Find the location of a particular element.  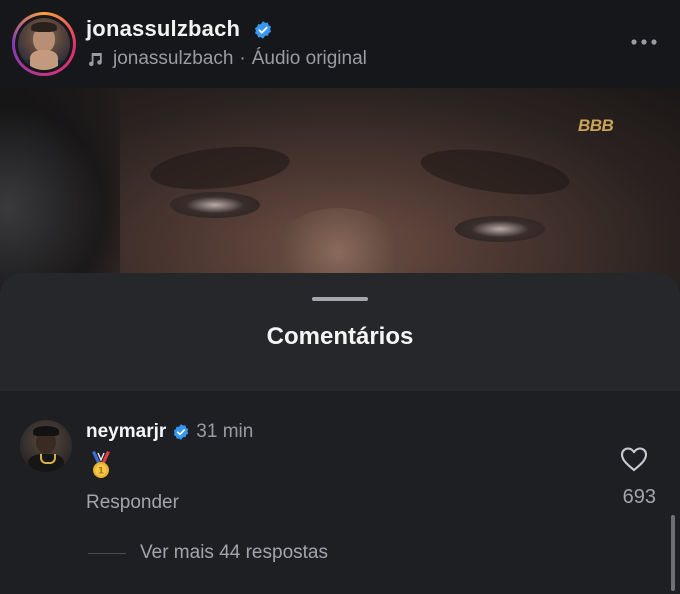

like-count: 693 is located at coordinates (639, 497).